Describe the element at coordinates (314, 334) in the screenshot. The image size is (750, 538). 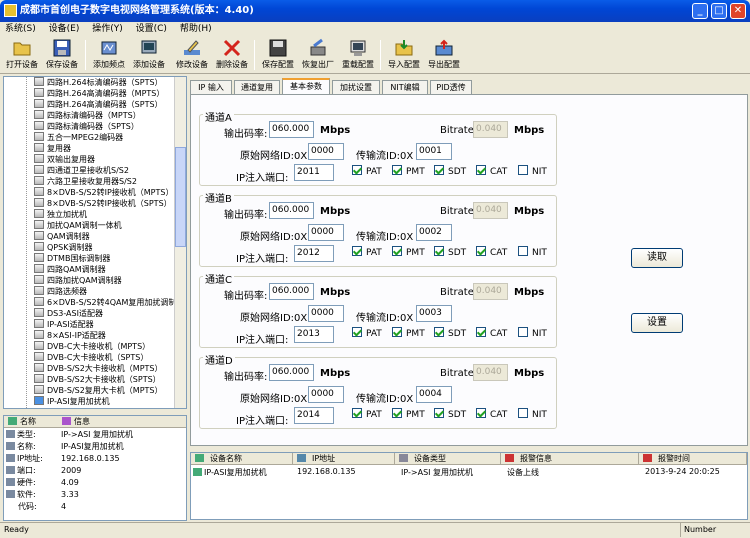
I see `ip-port-input: 2013` at that location.